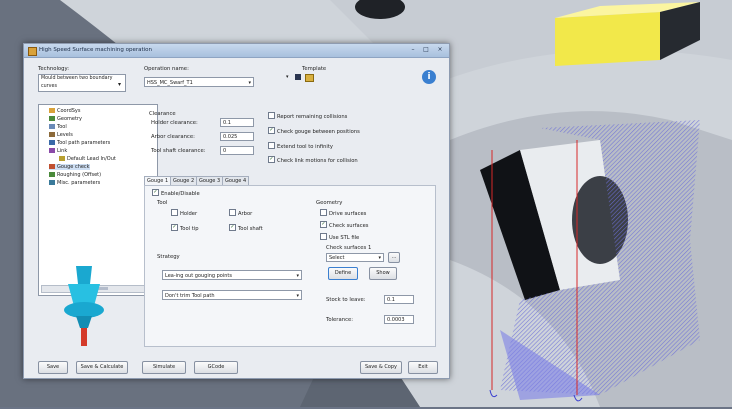 The width and height of the screenshot is (732, 409). I want to click on tool-tip-checkbox: ✓ Tool tip, so click(185, 228).